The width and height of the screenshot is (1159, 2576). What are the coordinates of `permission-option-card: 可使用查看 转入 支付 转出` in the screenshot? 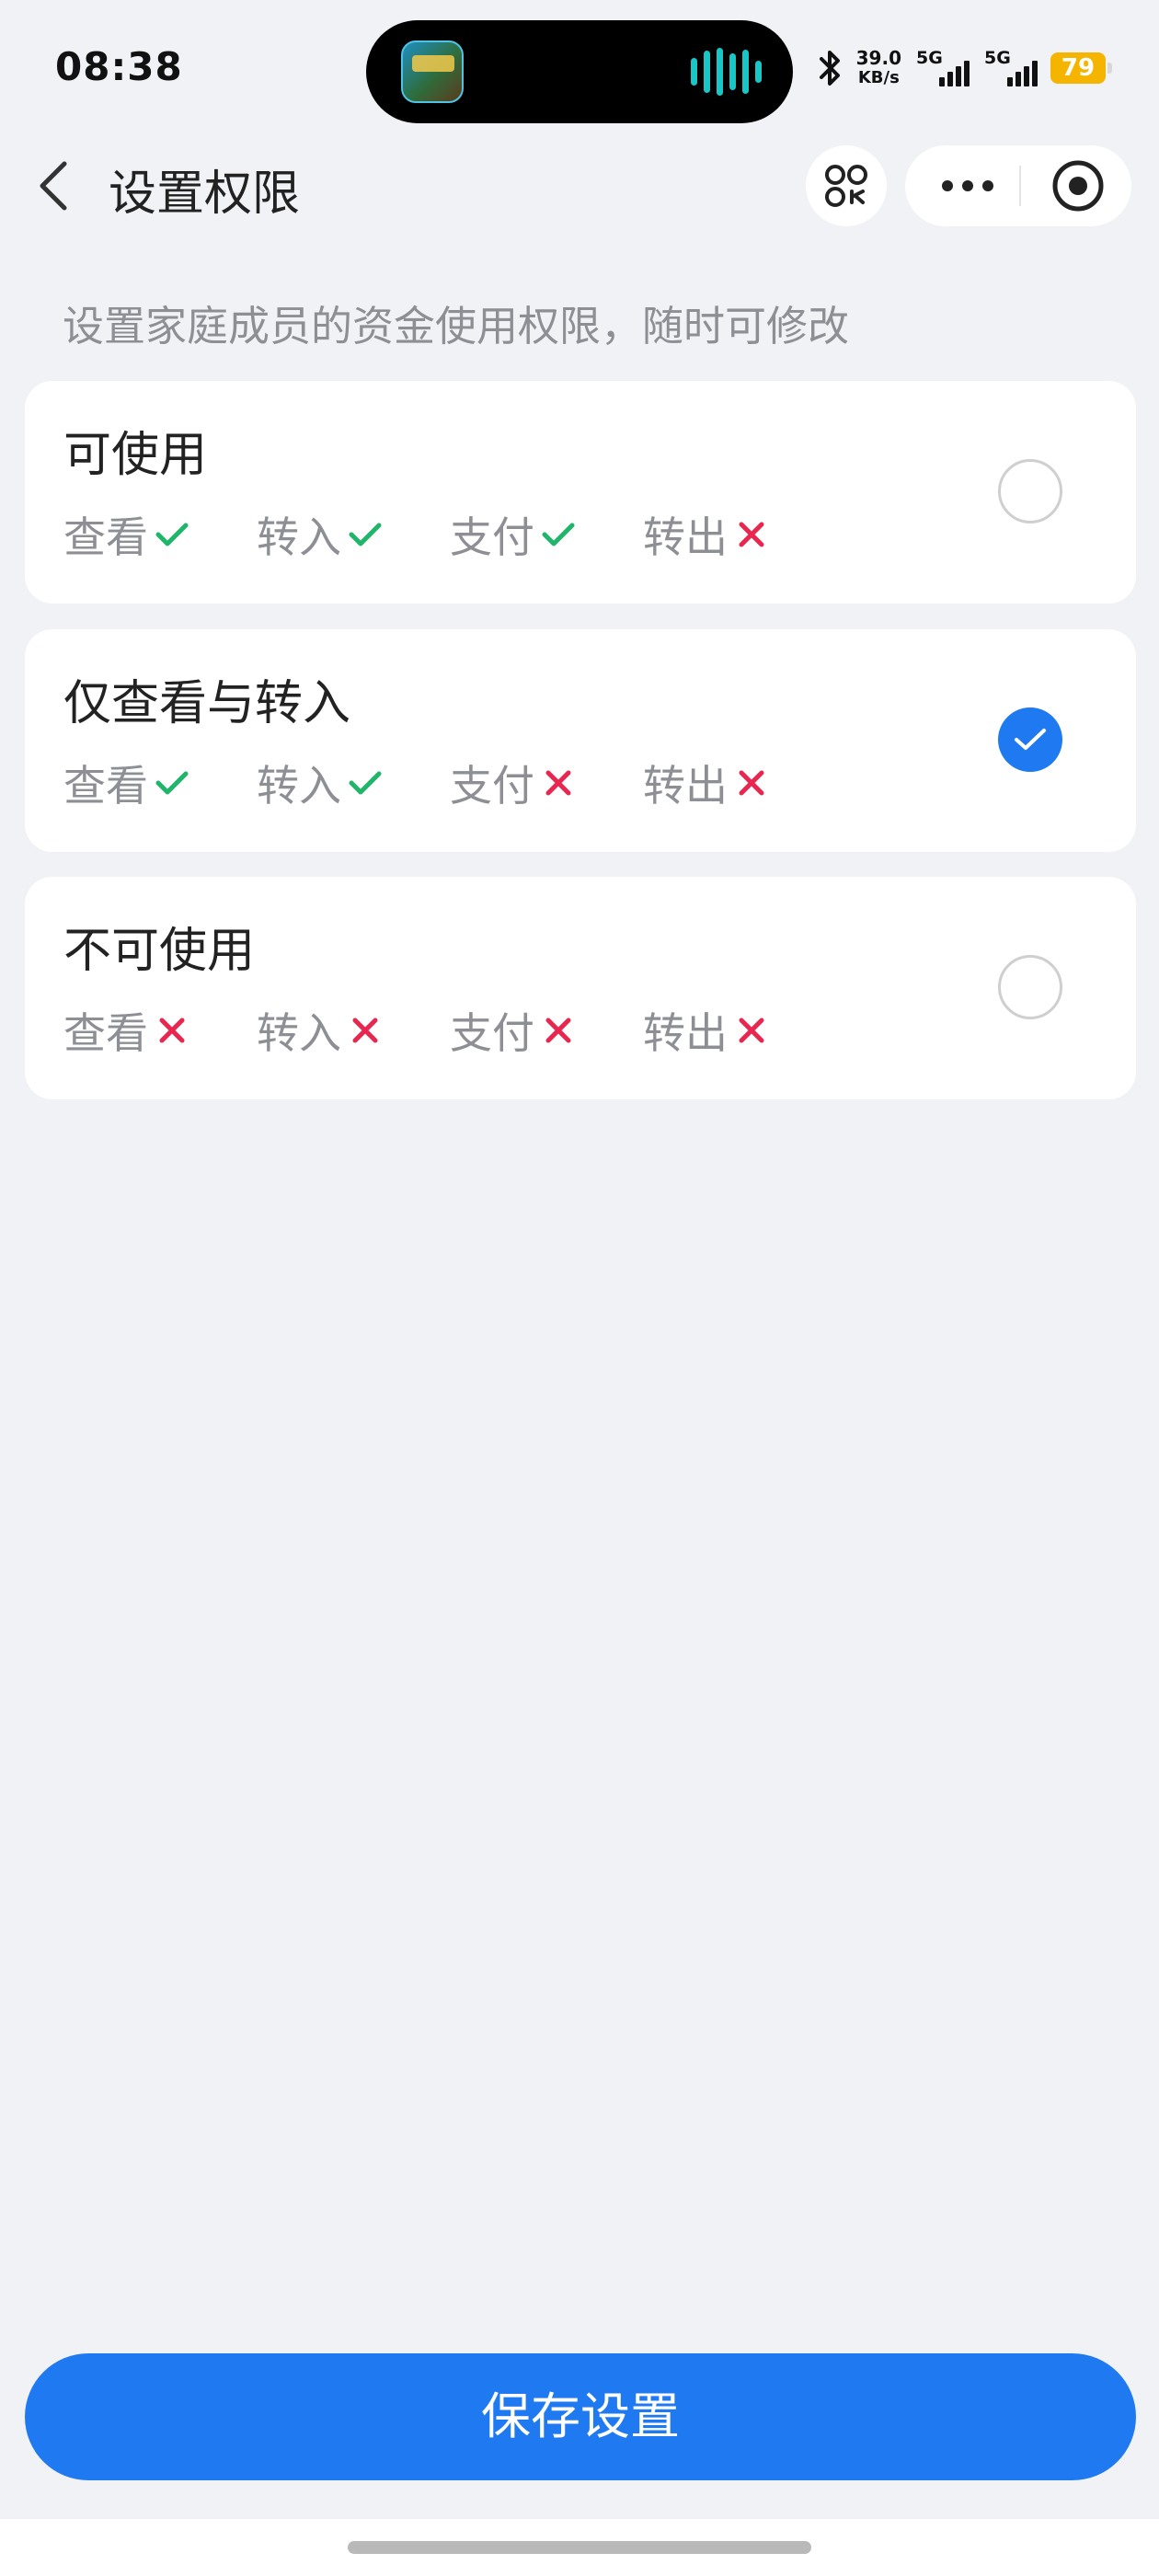 It's located at (580, 493).